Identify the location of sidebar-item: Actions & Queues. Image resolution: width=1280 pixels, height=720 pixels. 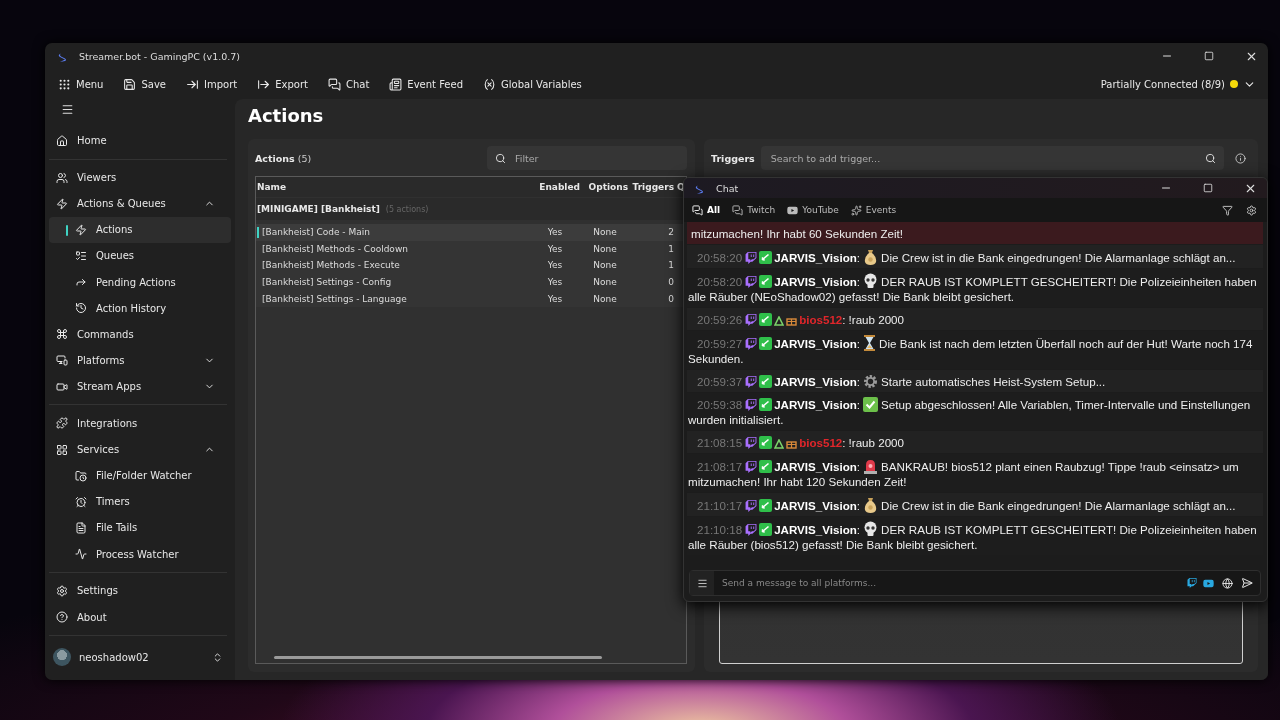
(140, 203).